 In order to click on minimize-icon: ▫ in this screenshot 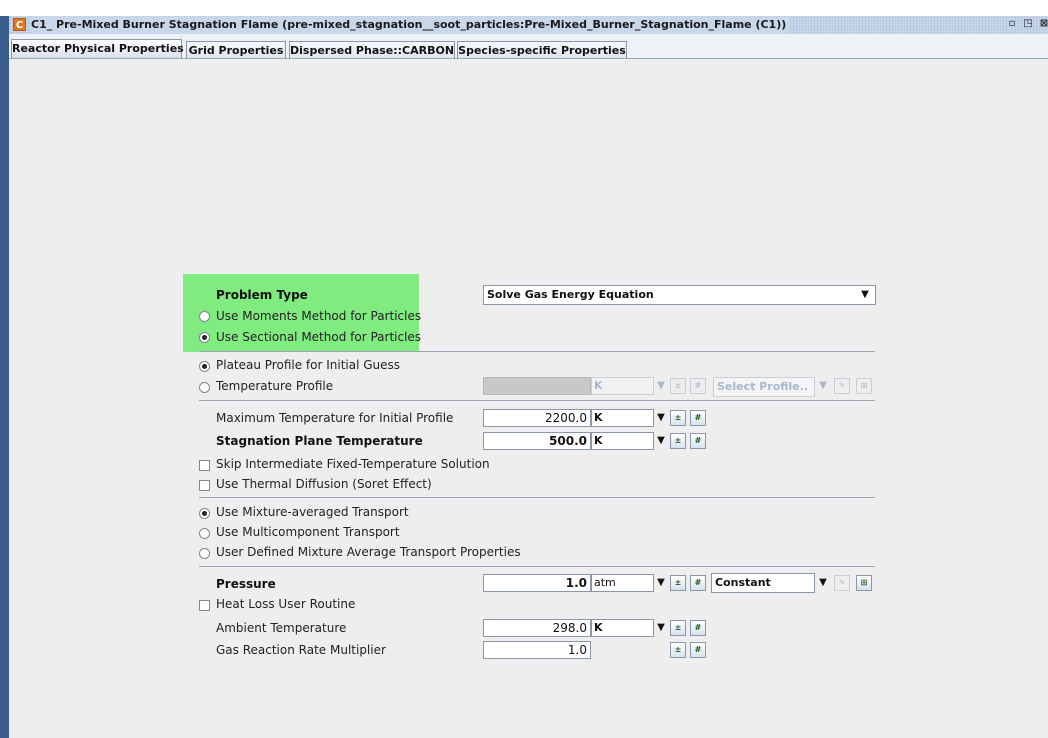, I will do `click(1012, 24)`.